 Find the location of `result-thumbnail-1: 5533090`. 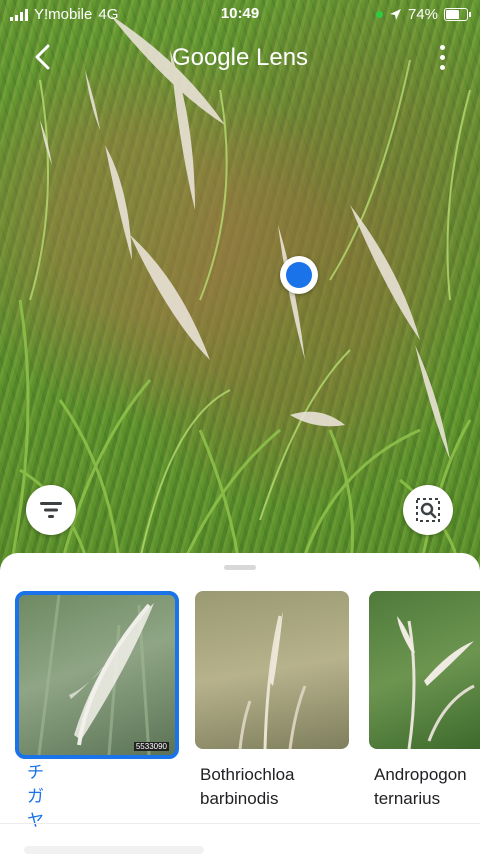

result-thumbnail-1: 5533090 is located at coordinates (97, 675).